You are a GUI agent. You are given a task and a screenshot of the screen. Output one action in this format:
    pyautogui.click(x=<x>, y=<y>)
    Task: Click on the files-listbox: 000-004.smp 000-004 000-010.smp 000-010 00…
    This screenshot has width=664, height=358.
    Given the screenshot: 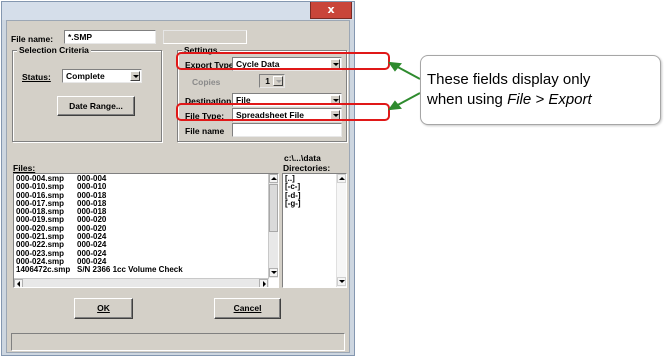 What is the action you would take?
    pyautogui.click(x=146, y=230)
    